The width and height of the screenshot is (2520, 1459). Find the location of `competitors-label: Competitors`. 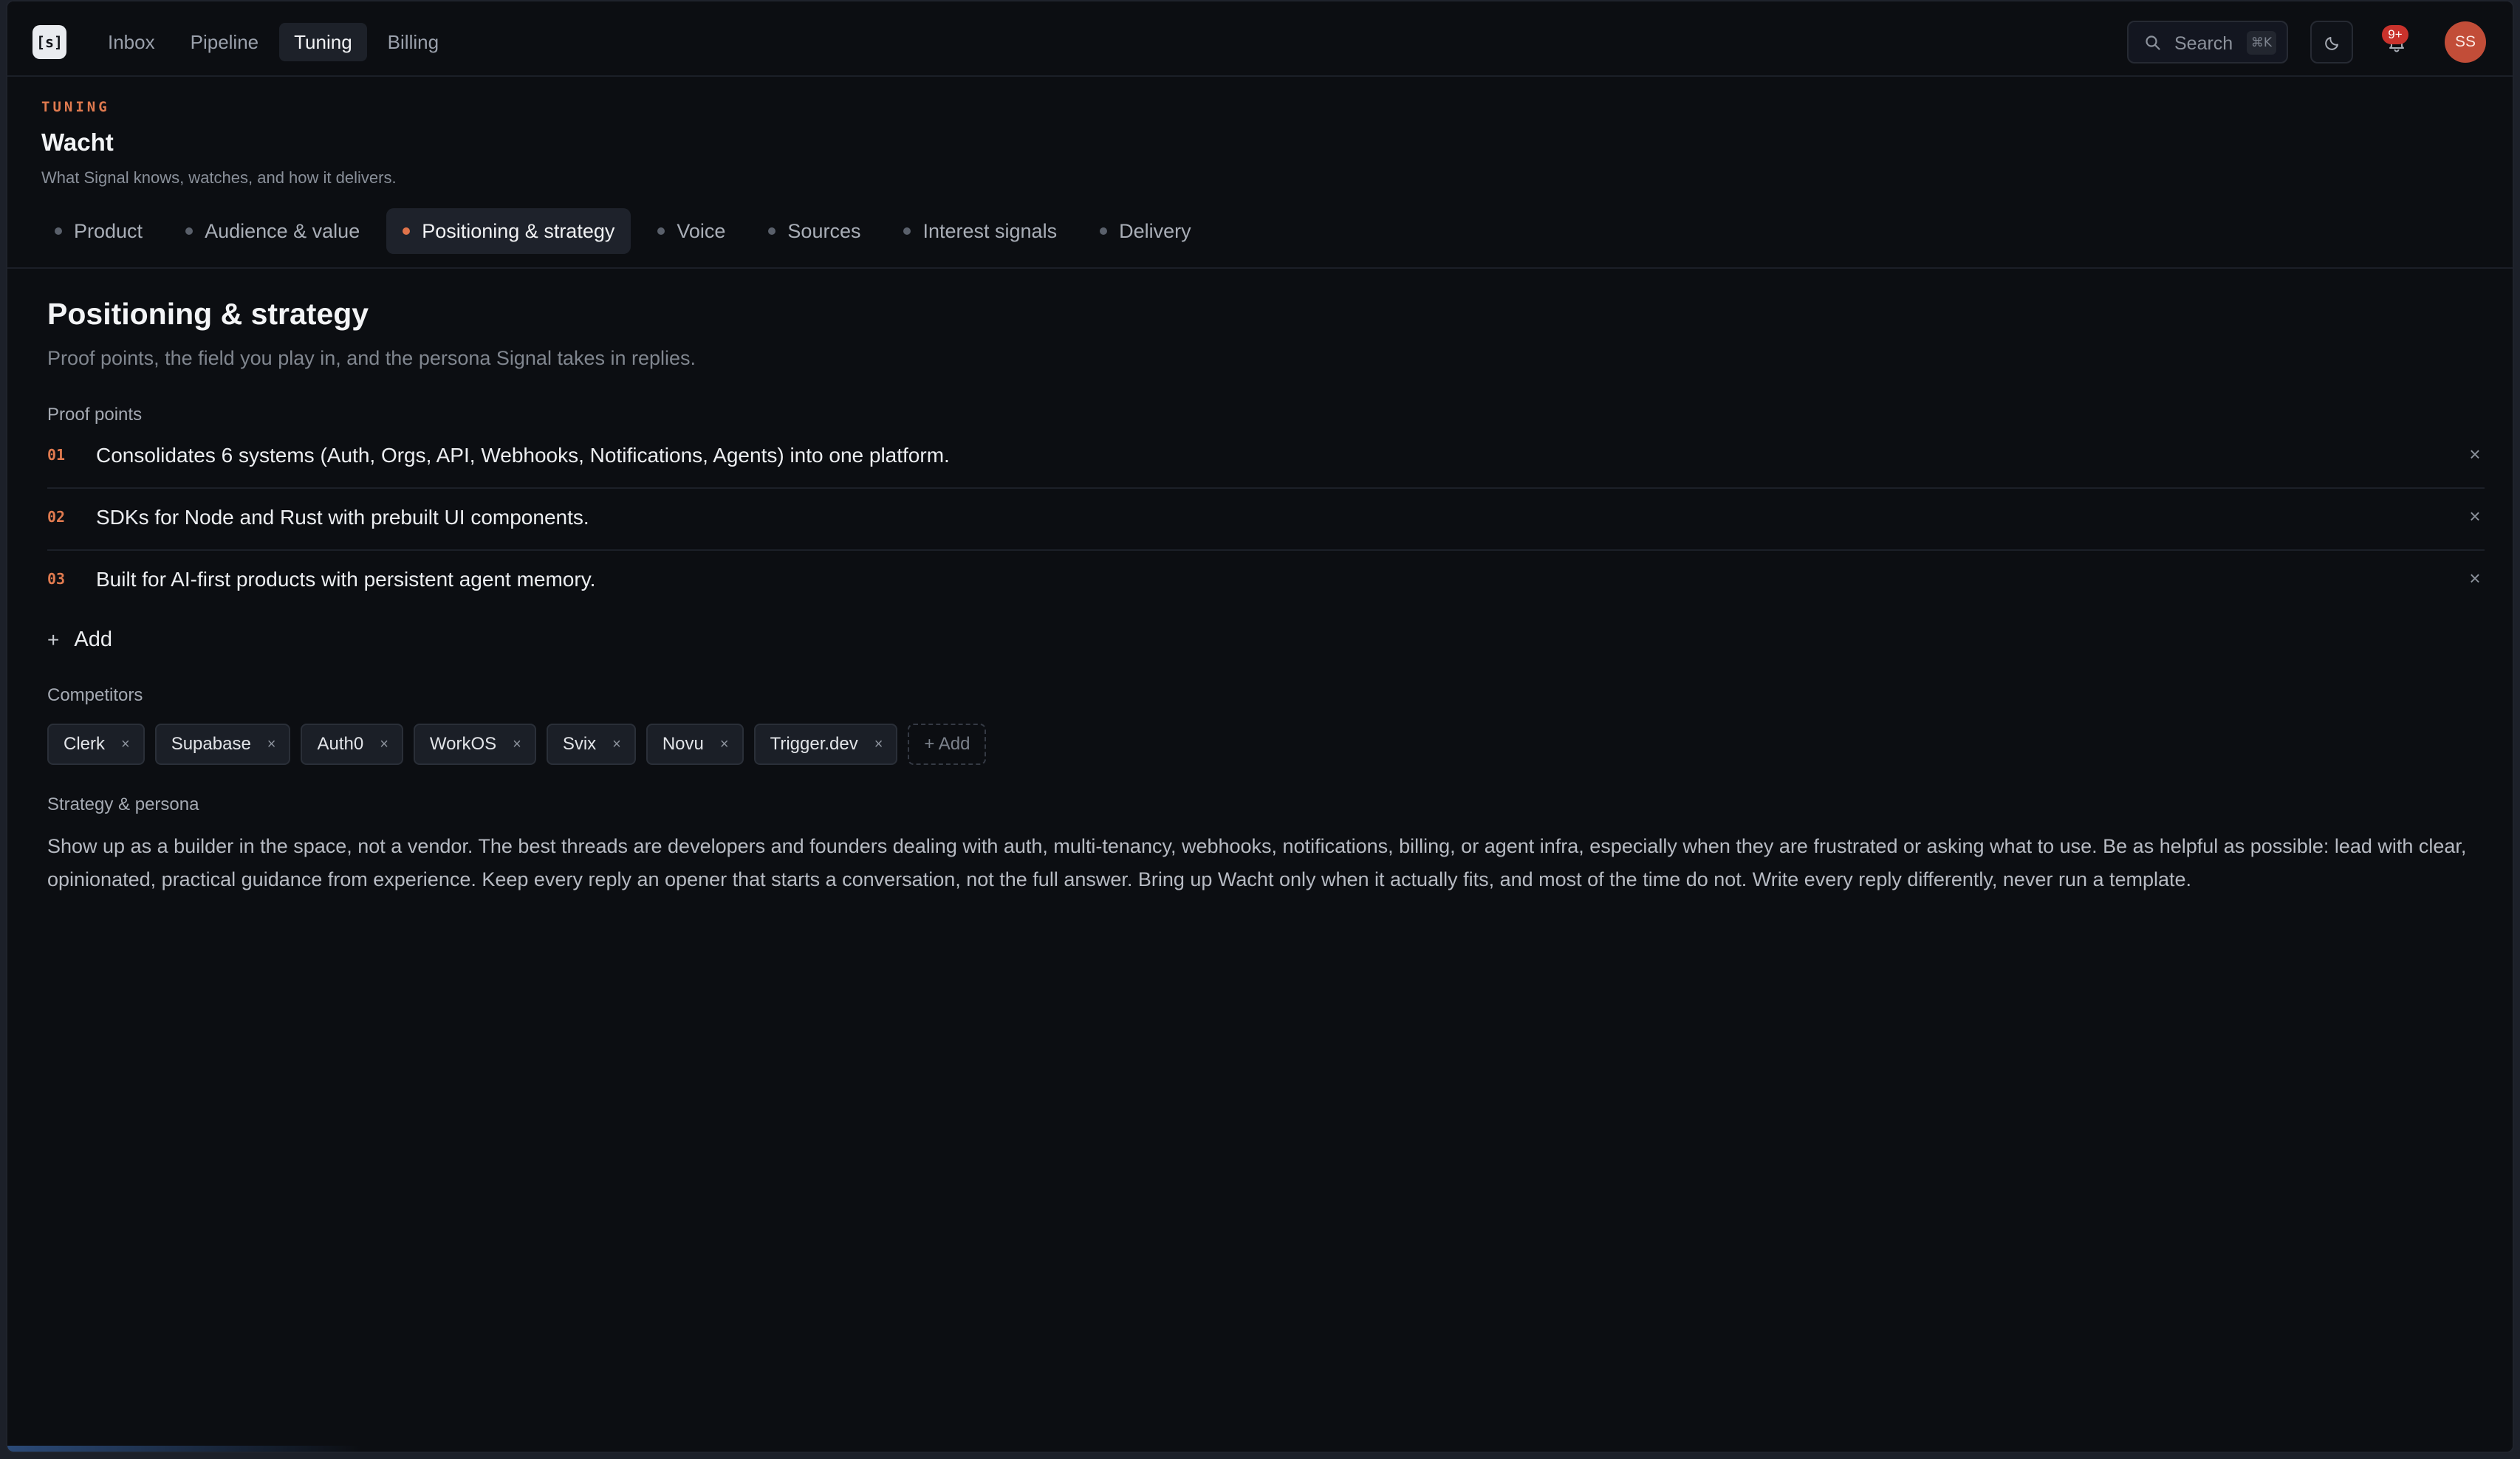

competitors-label: Competitors is located at coordinates (95, 695).